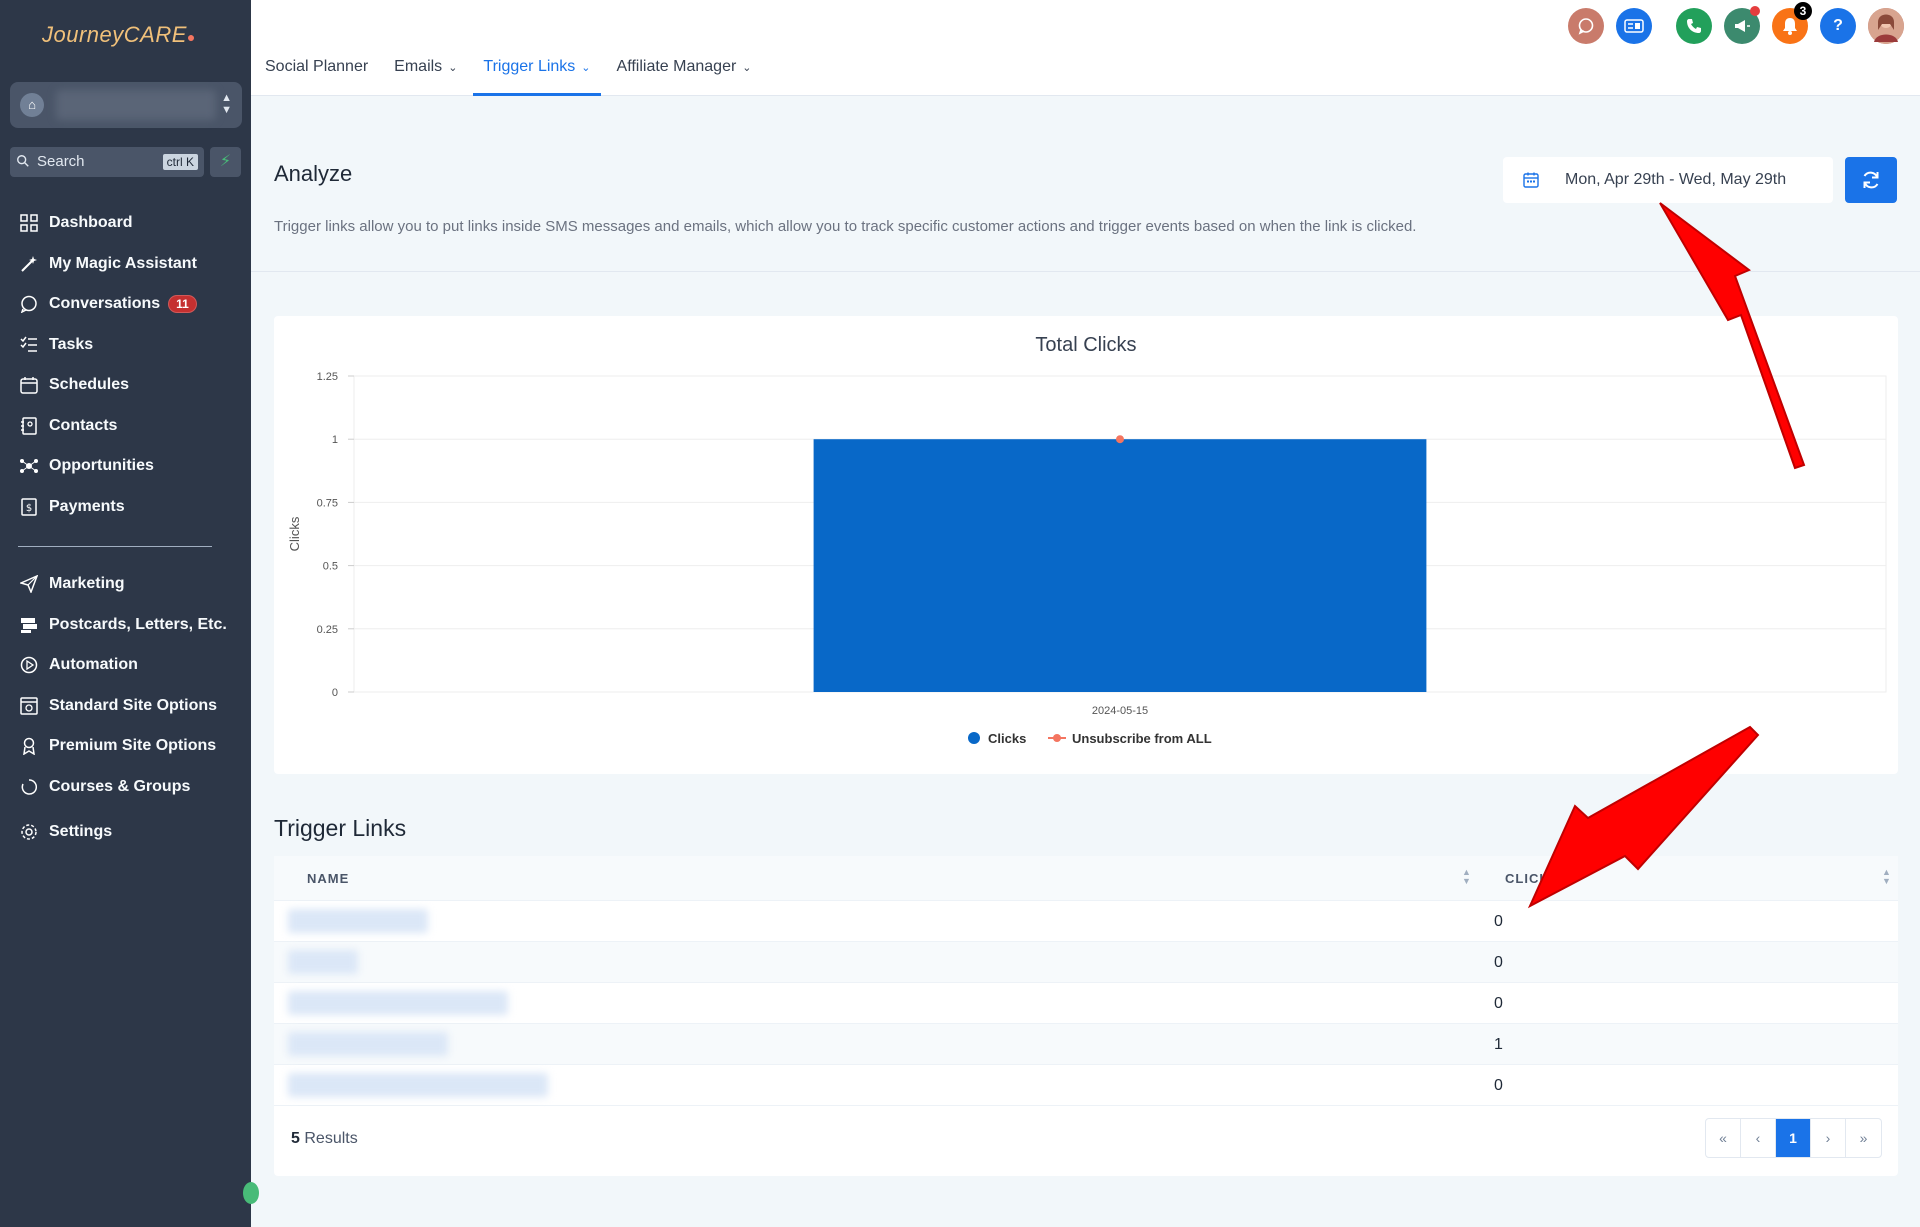 Image resolution: width=1920 pixels, height=1227 pixels. I want to click on sidebar-item-contacts: Contacts, so click(130, 426).